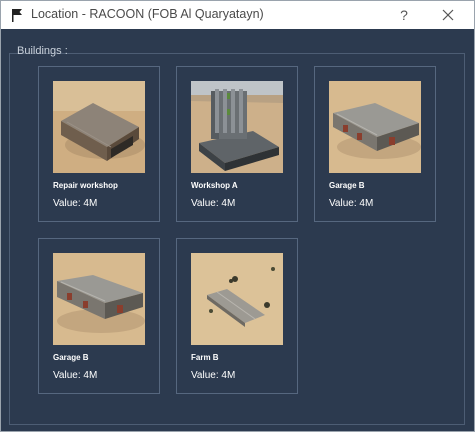  What do you see at coordinates (237, 299) in the screenshot?
I see `farm-b-image` at bounding box center [237, 299].